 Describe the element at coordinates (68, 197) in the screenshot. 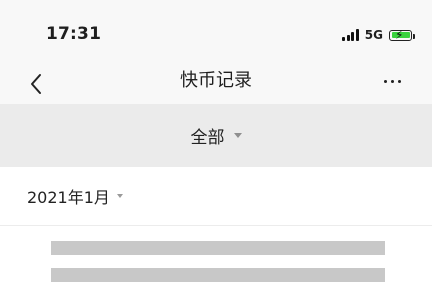

I see `month-label: 2021年1月` at that location.